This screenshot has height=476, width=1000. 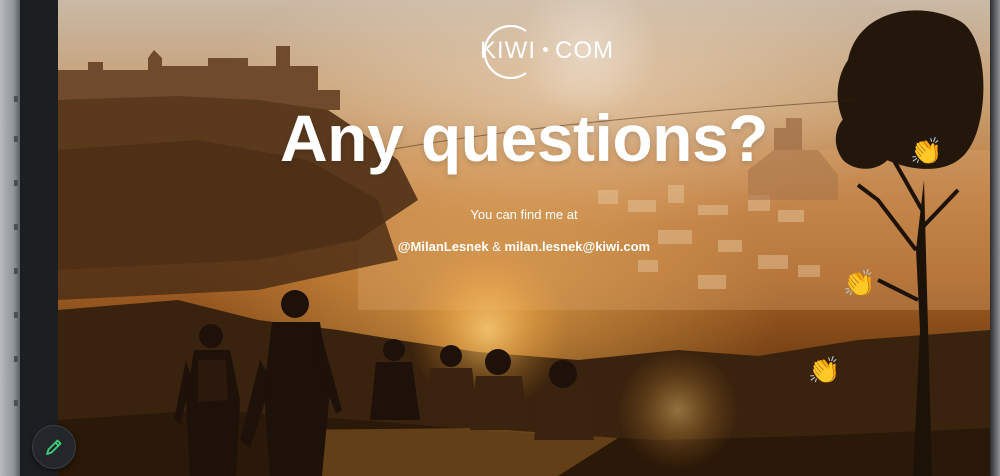 What do you see at coordinates (545, 49) in the screenshot?
I see `logo-dot-icon` at bounding box center [545, 49].